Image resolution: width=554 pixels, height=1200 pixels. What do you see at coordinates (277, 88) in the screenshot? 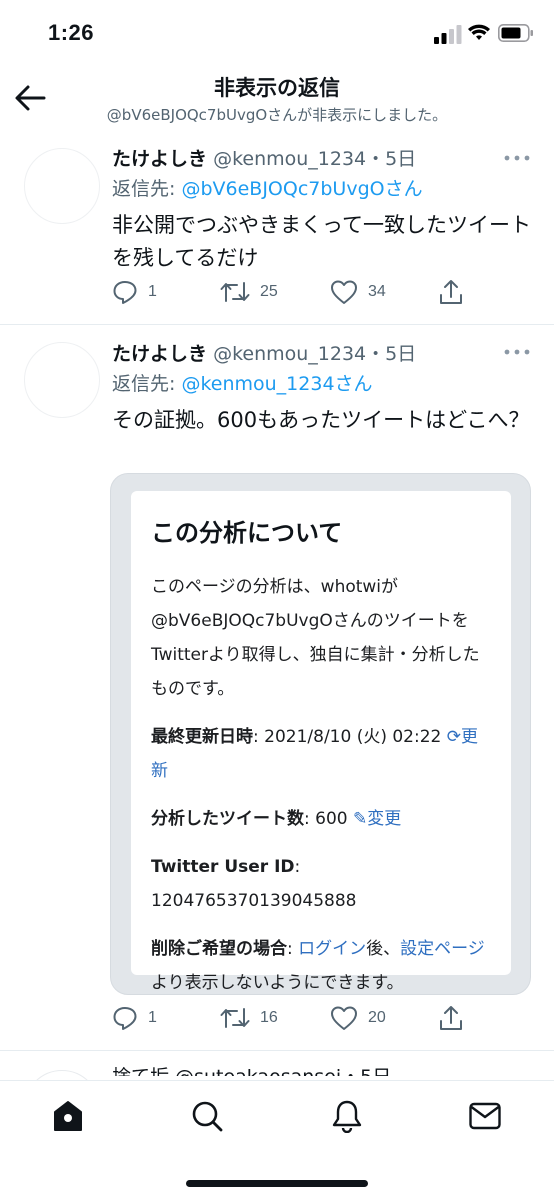
I see `page-title: 非表示の返信` at bounding box center [277, 88].